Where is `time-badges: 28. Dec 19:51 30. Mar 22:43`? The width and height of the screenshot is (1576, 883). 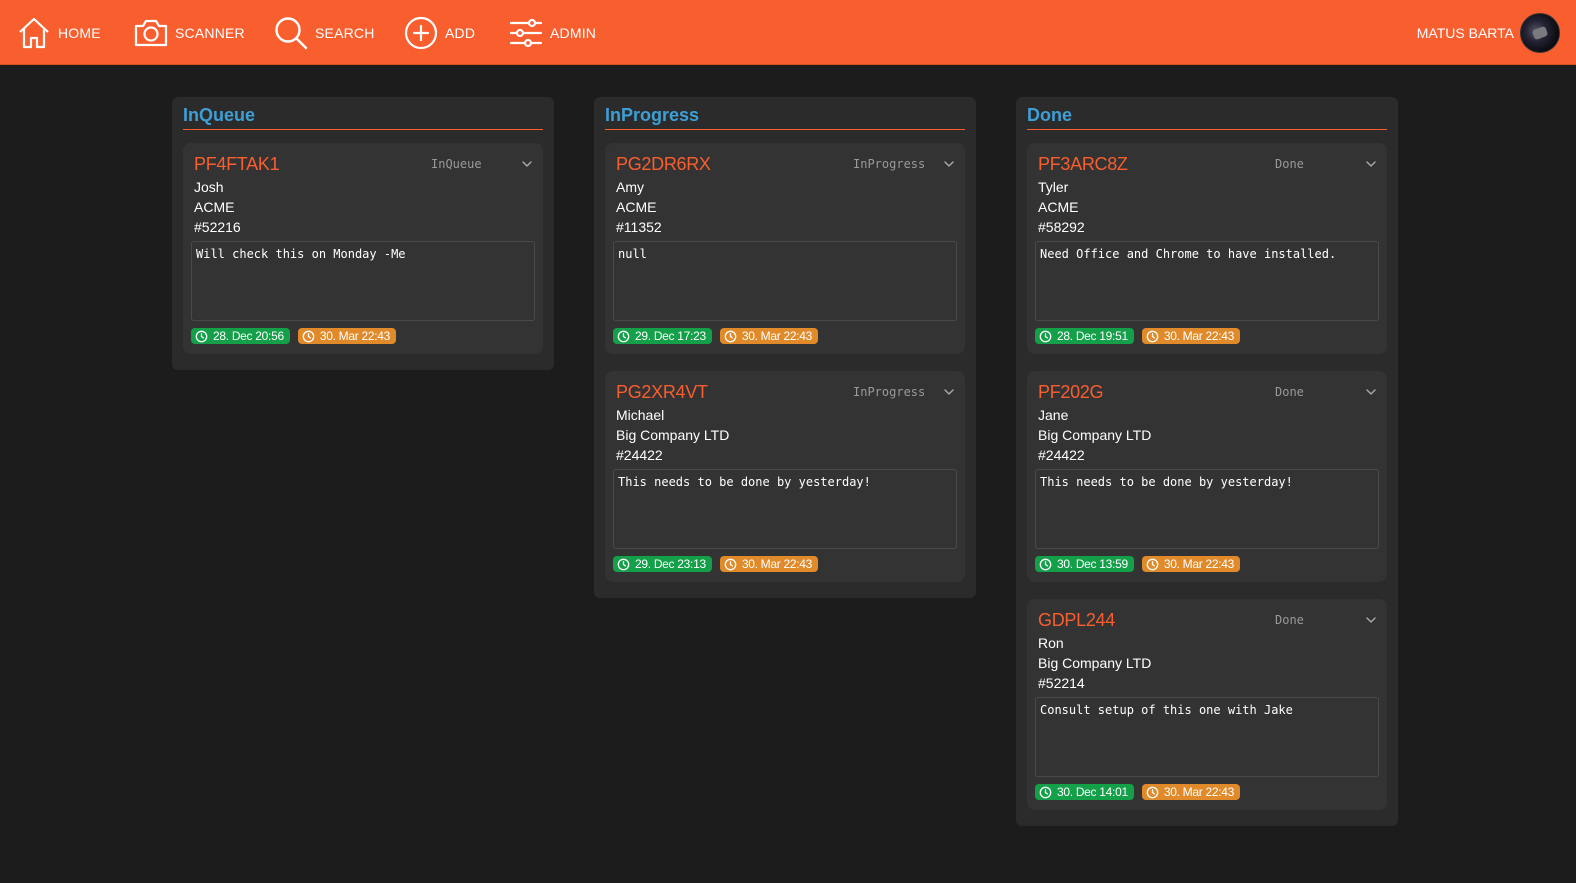
time-badges: 28. Dec 19:51 30. Mar 22:43 is located at coordinates (1207, 336).